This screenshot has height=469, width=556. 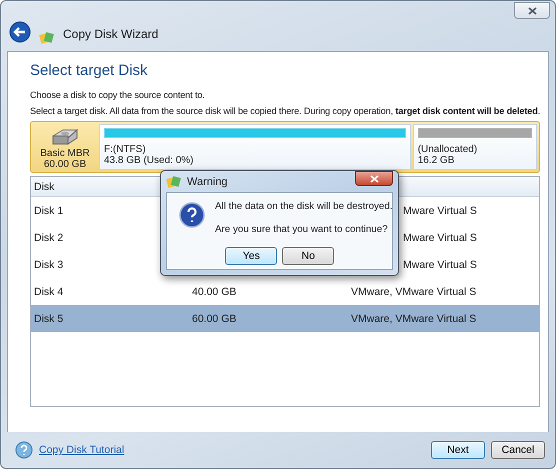 I want to click on notice-text: Select a target disk. All data from the source disk will be copied there. During copy operation, target disk content will be deleted., so click(x=285, y=111).